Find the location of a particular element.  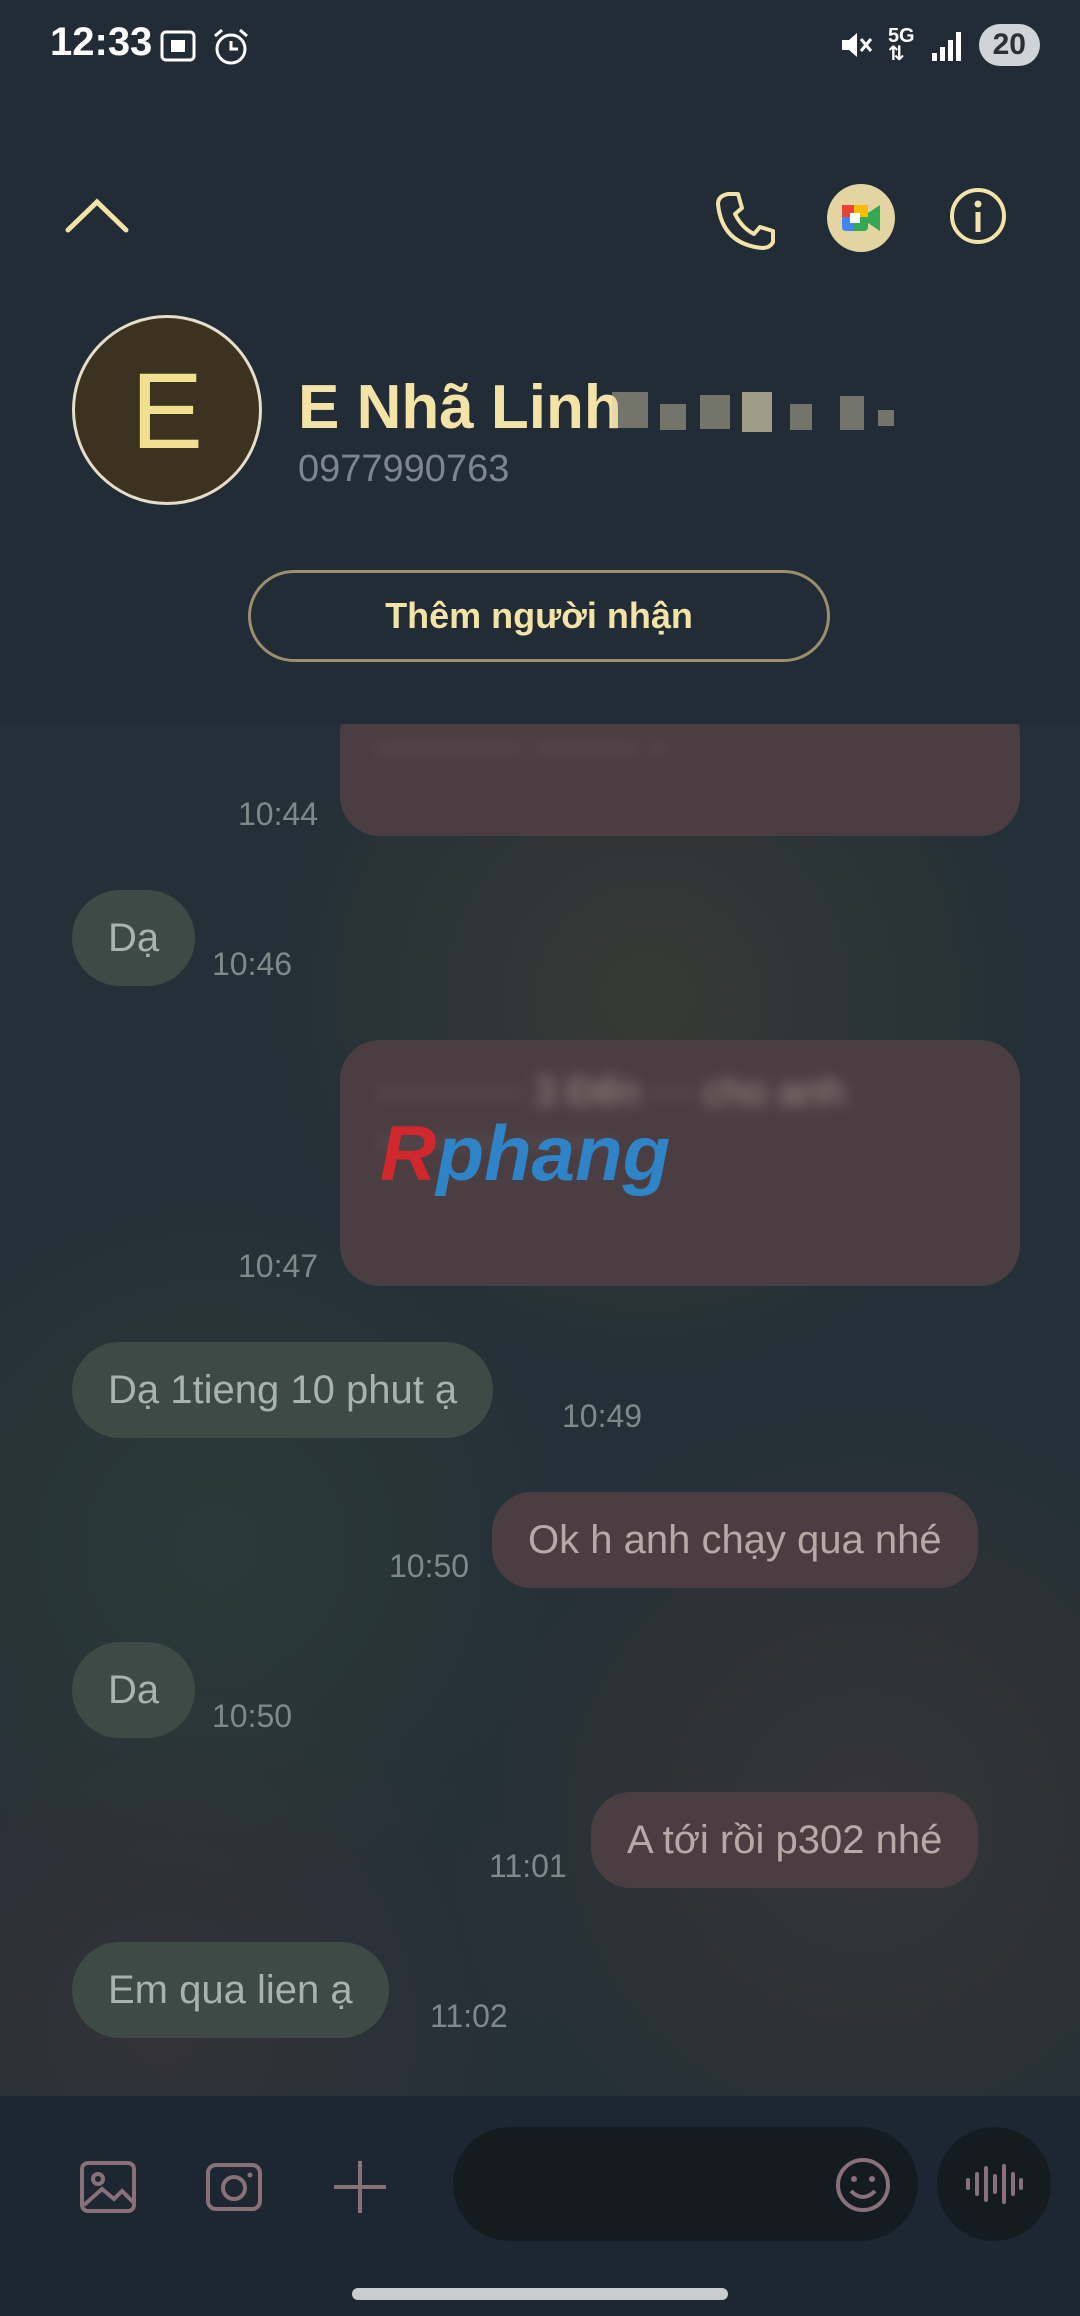

phone-call-icon is located at coordinates (745, 221).